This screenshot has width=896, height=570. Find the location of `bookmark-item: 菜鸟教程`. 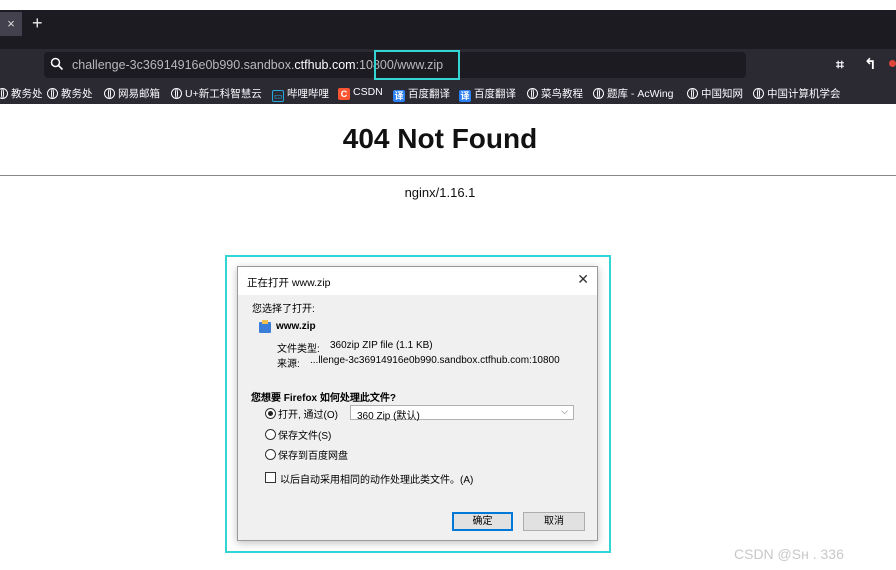

bookmark-item: 菜鸟教程 is located at coordinates (555, 93).